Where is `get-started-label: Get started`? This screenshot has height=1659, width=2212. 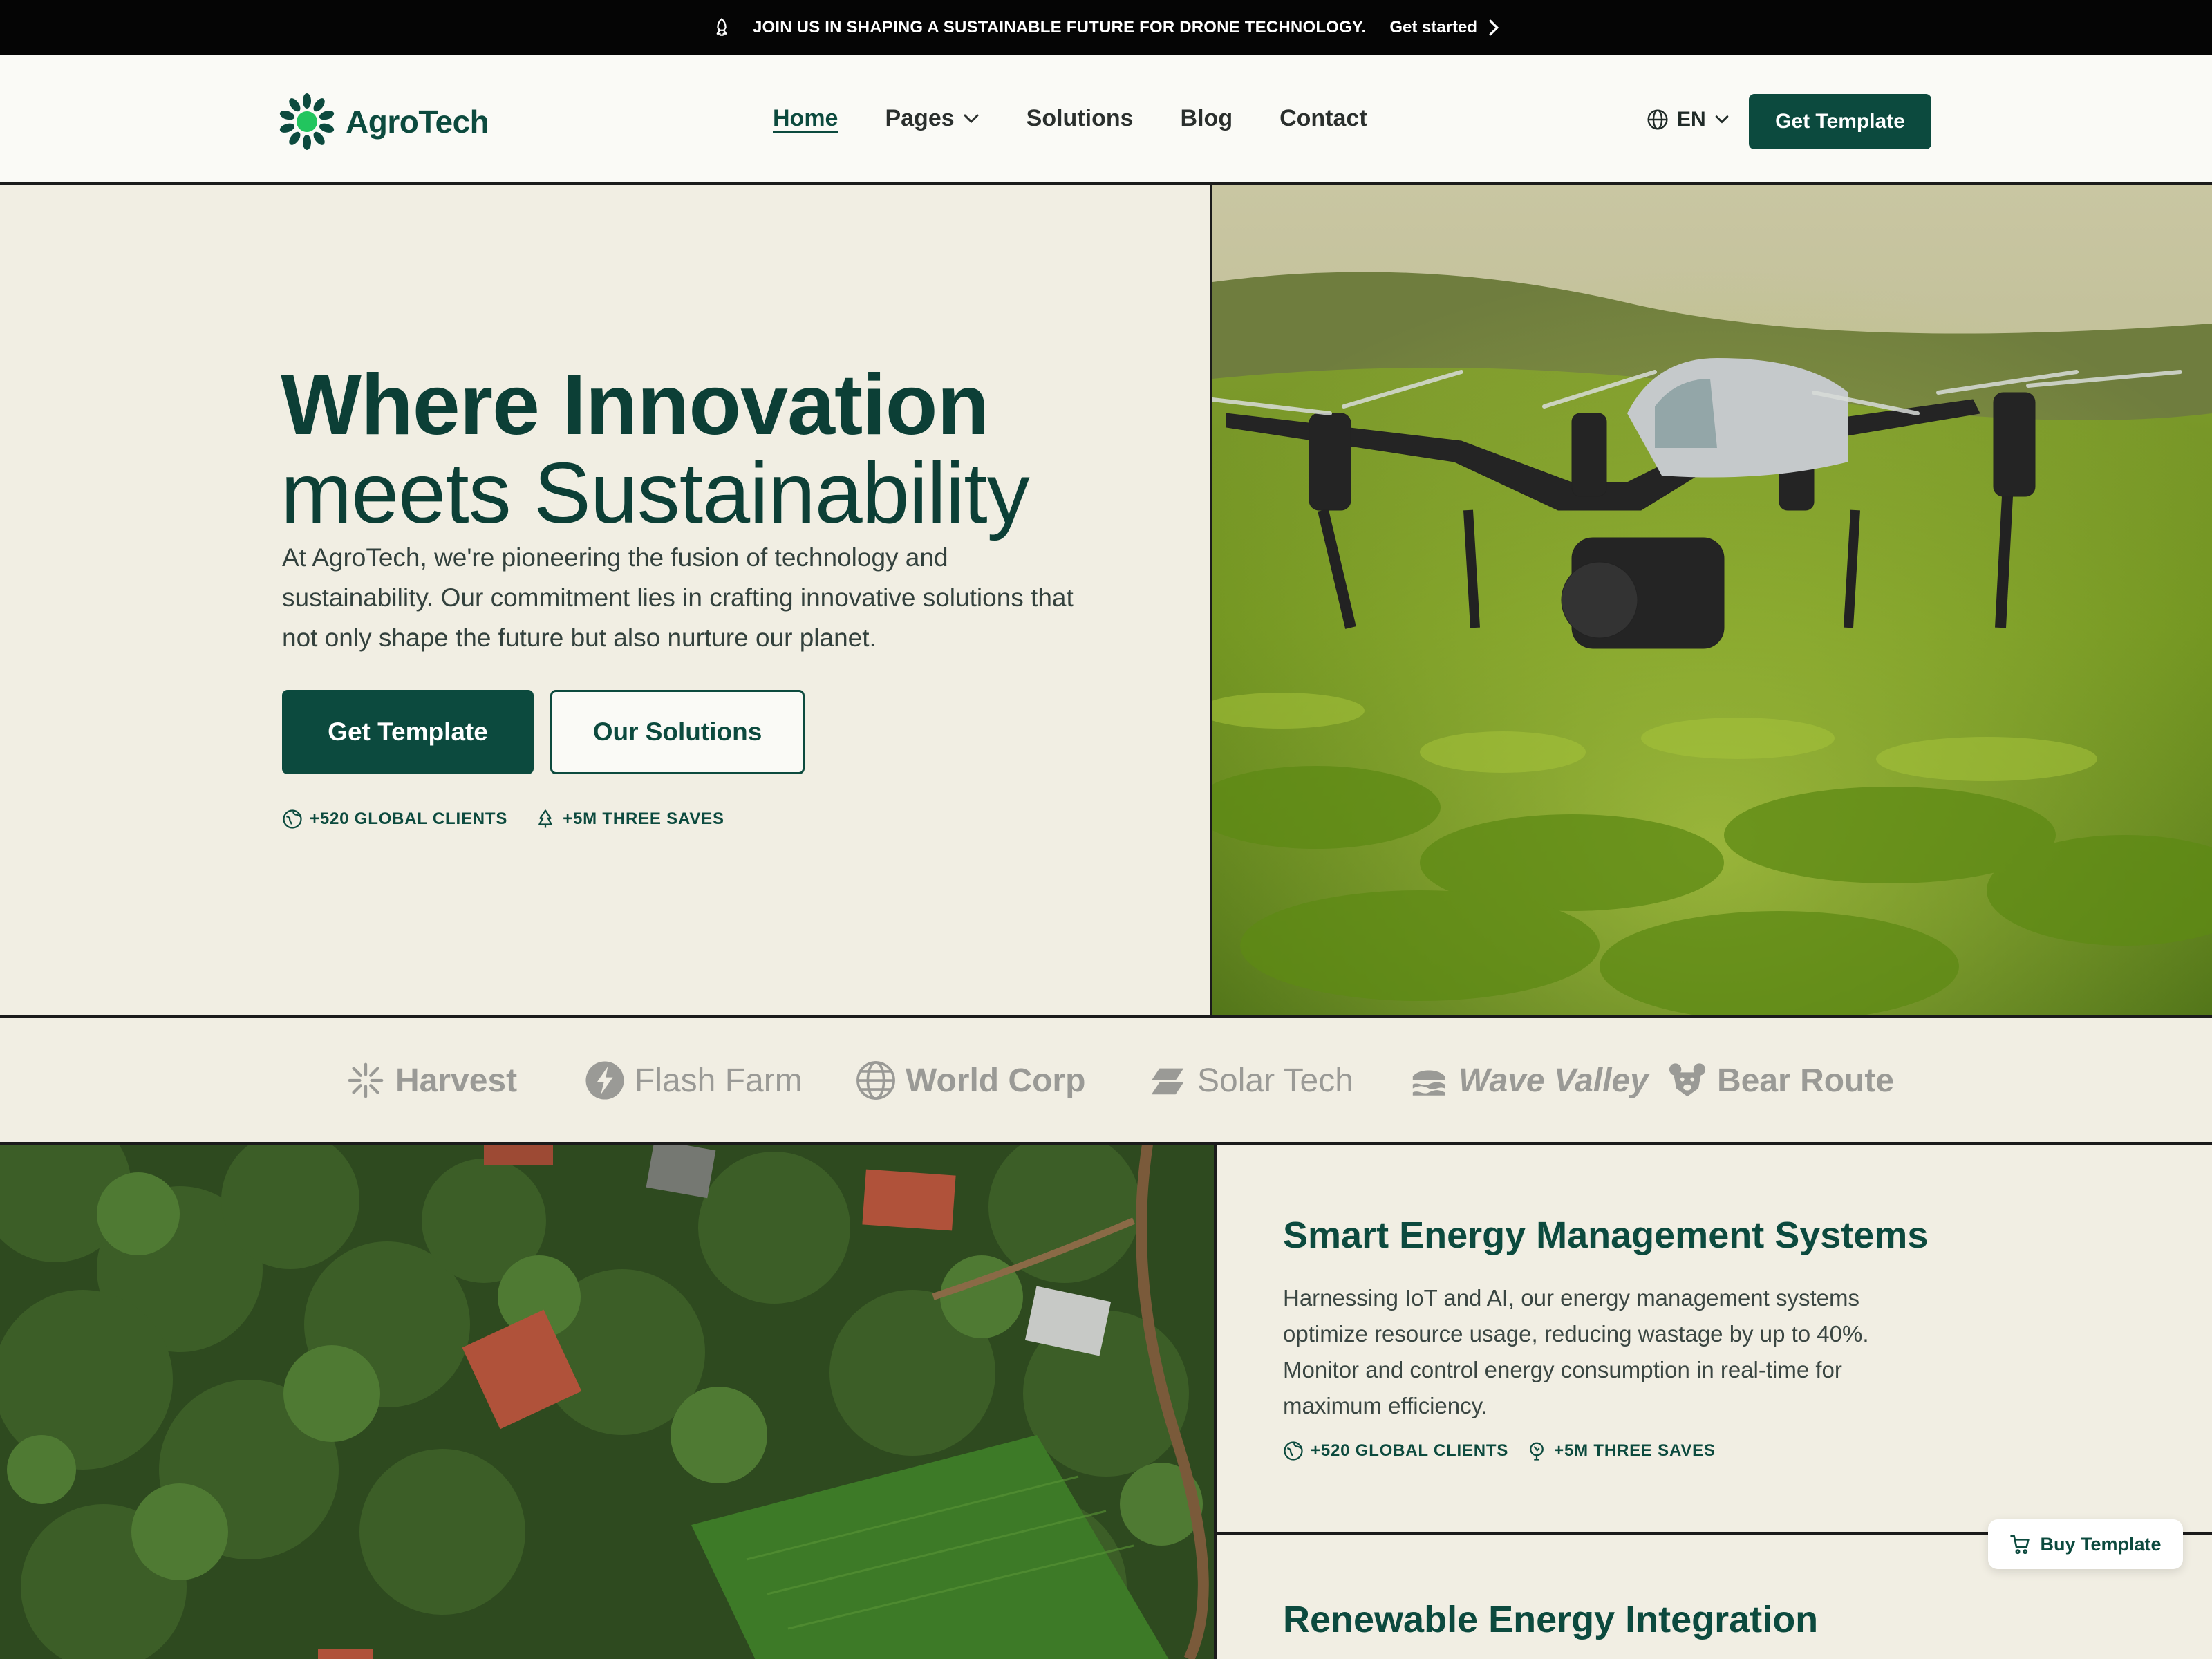
get-started-label: Get started is located at coordinates (1433, 27).